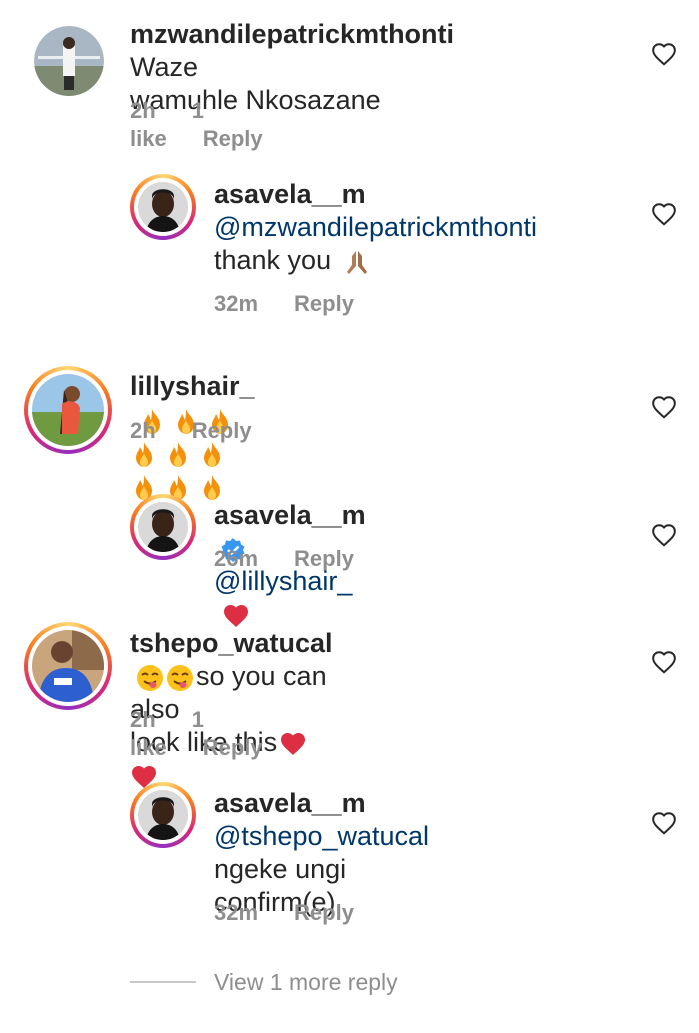 Image resolution: width=699 pixels, height=1033 pixels. What do you see at coordinates (292, 34) in the screenshot?
I see `comment-username: mzwandilepatrickmthonti` at bounding box center [292, 34].